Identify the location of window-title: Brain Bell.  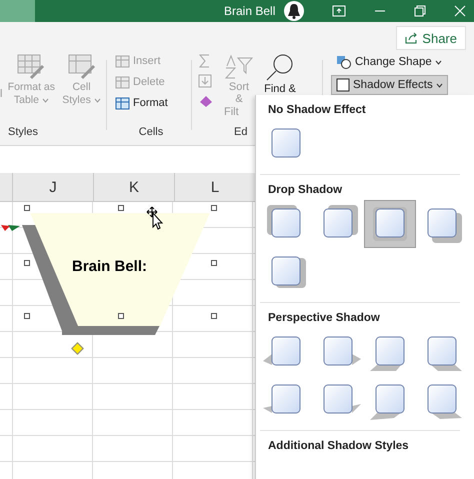
(250, 11).